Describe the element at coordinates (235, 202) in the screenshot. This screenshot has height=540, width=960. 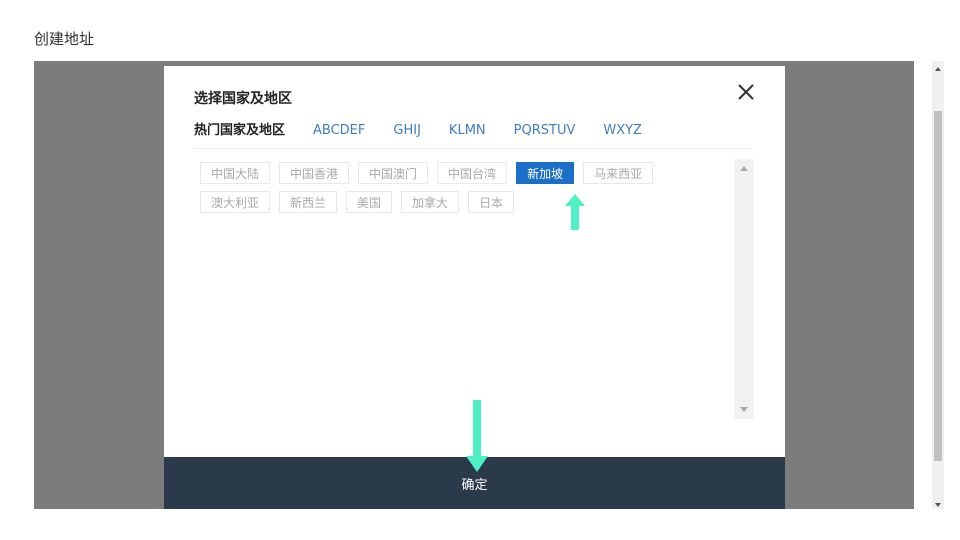
I see `region-chip-australia: 澳大利亚` at that location.